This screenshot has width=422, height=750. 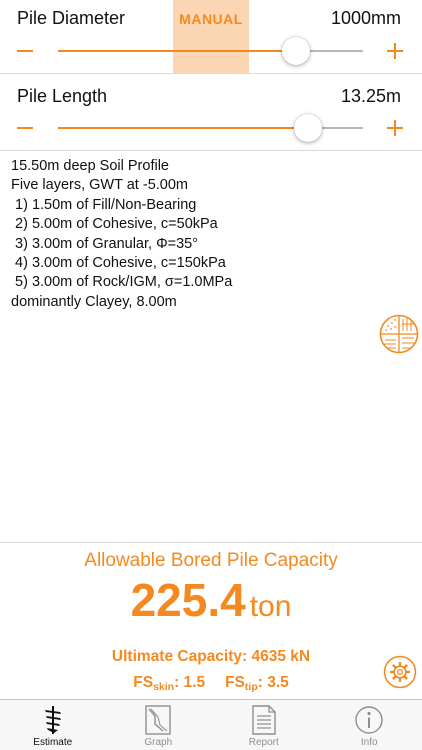 I want to click on settings-button, so click(x=400, y=672).